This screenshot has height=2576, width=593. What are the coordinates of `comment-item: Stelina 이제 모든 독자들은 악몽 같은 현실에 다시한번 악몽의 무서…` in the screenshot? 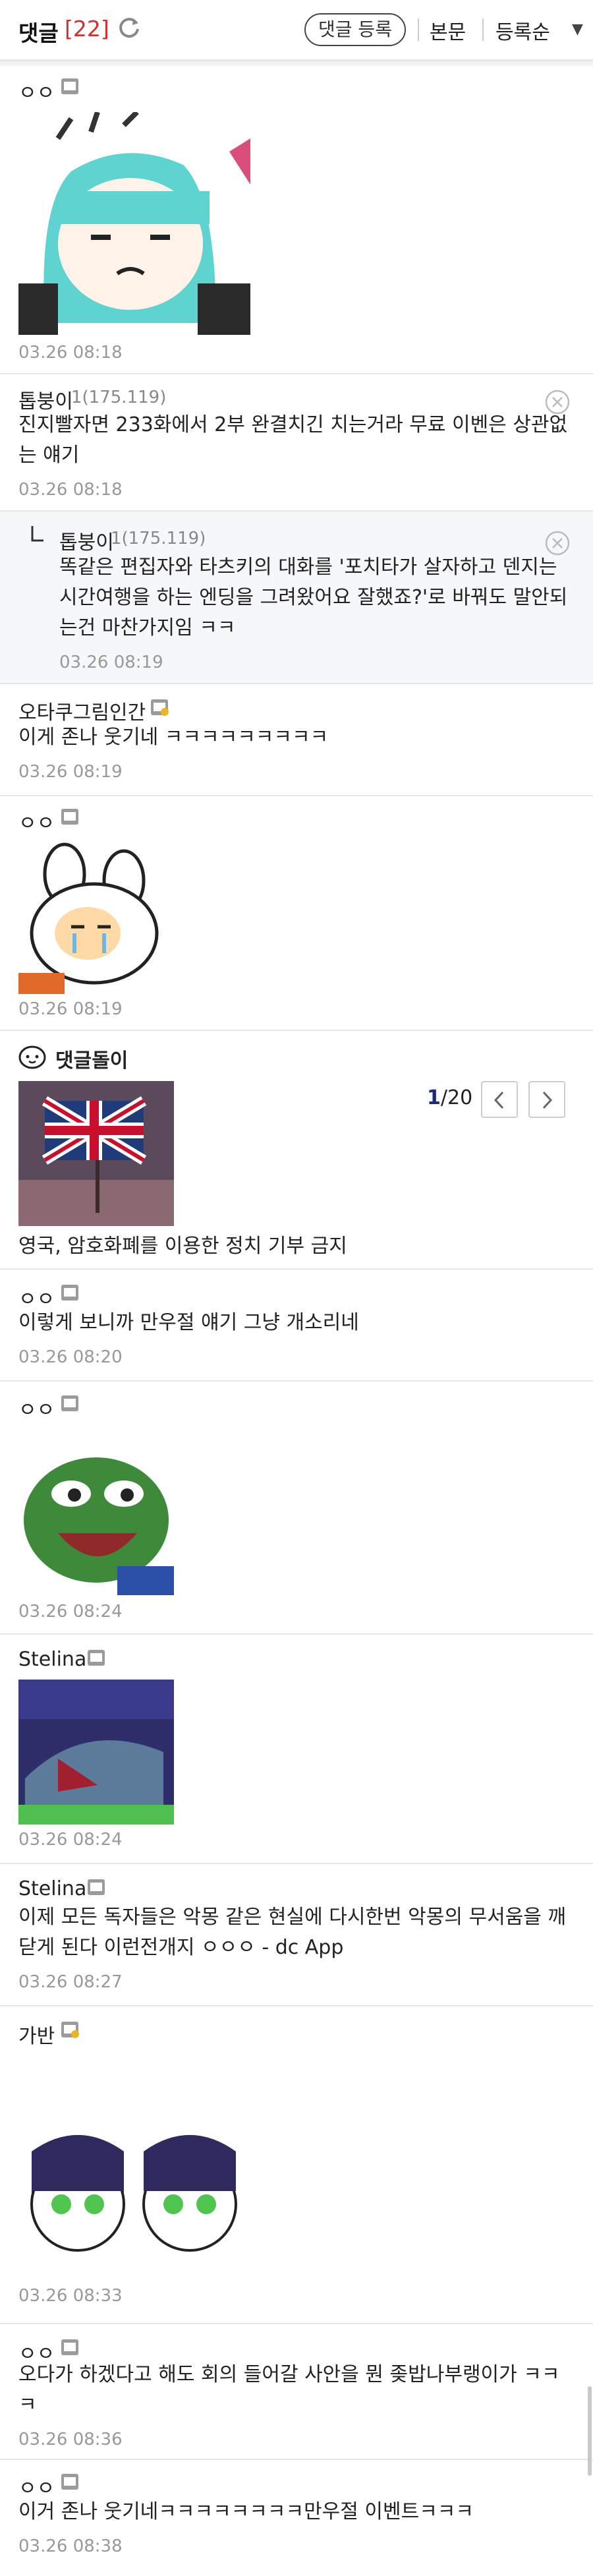 It's located at (296, 1935).